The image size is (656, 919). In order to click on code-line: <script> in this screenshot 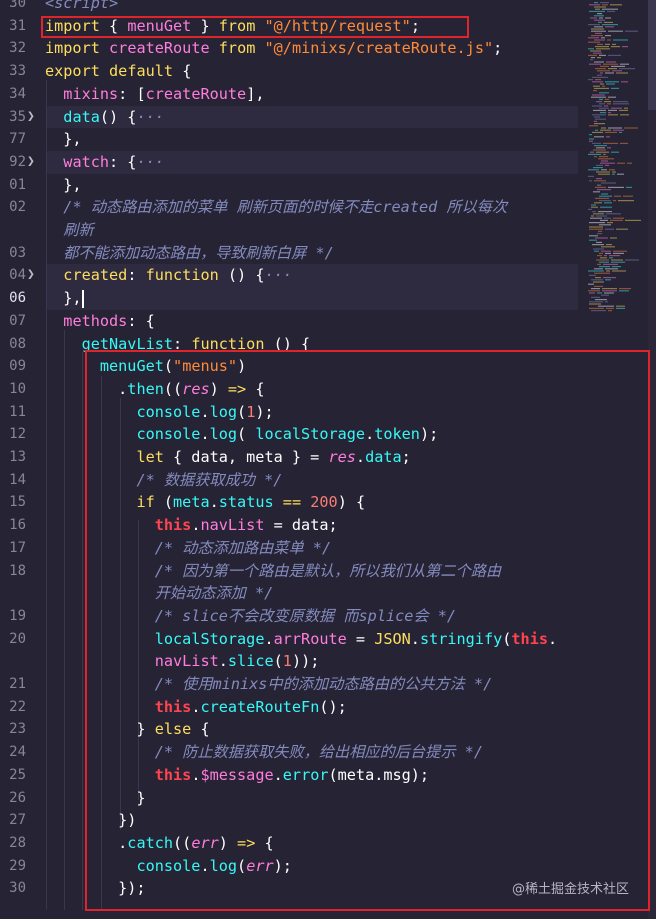, I will do `click(81, 7)`.